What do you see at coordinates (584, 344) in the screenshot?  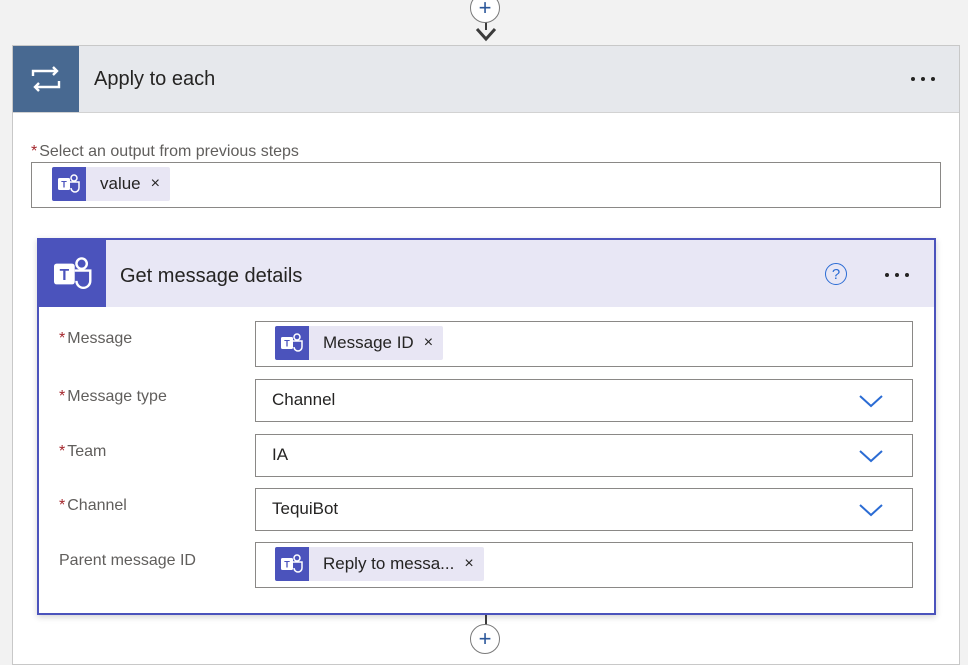 I see `message-input: T Message ID ×` at bounding box center [584, 344].